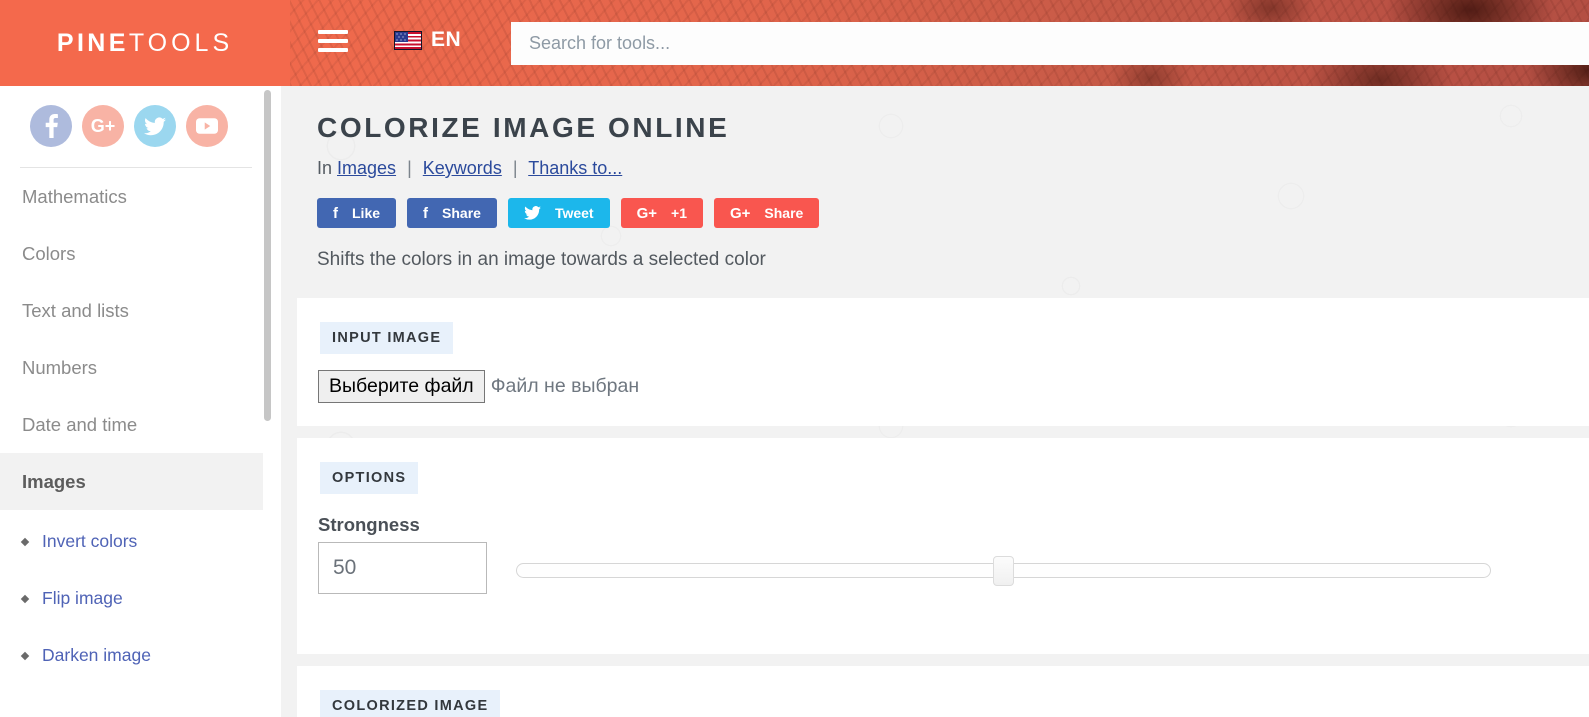 The width and height of the screenshot is (1589, 717). I want to click on google-plus-one-button: G+ +1, so click(661, 213).